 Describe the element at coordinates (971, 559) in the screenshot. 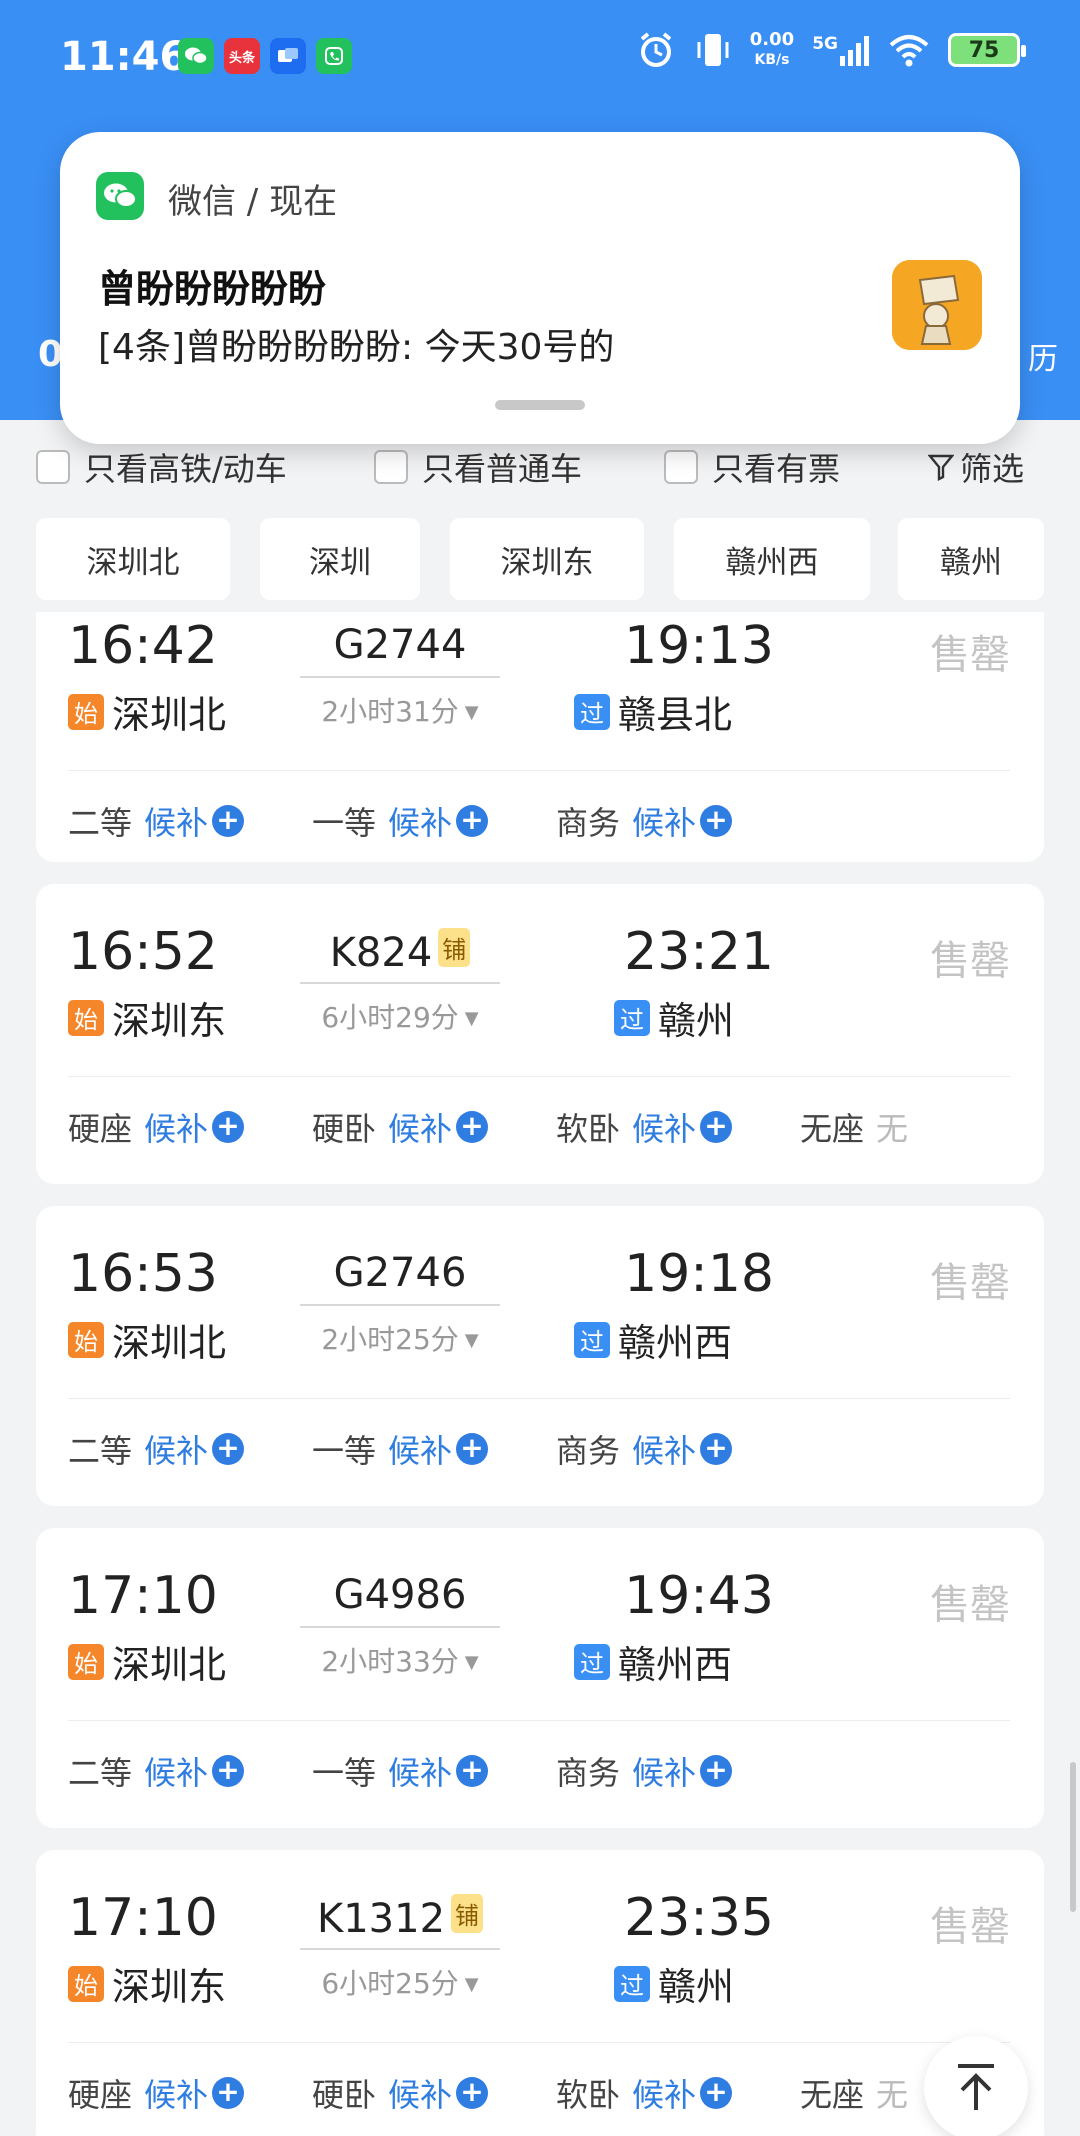

I see `station-chip: 赣州` at that location.